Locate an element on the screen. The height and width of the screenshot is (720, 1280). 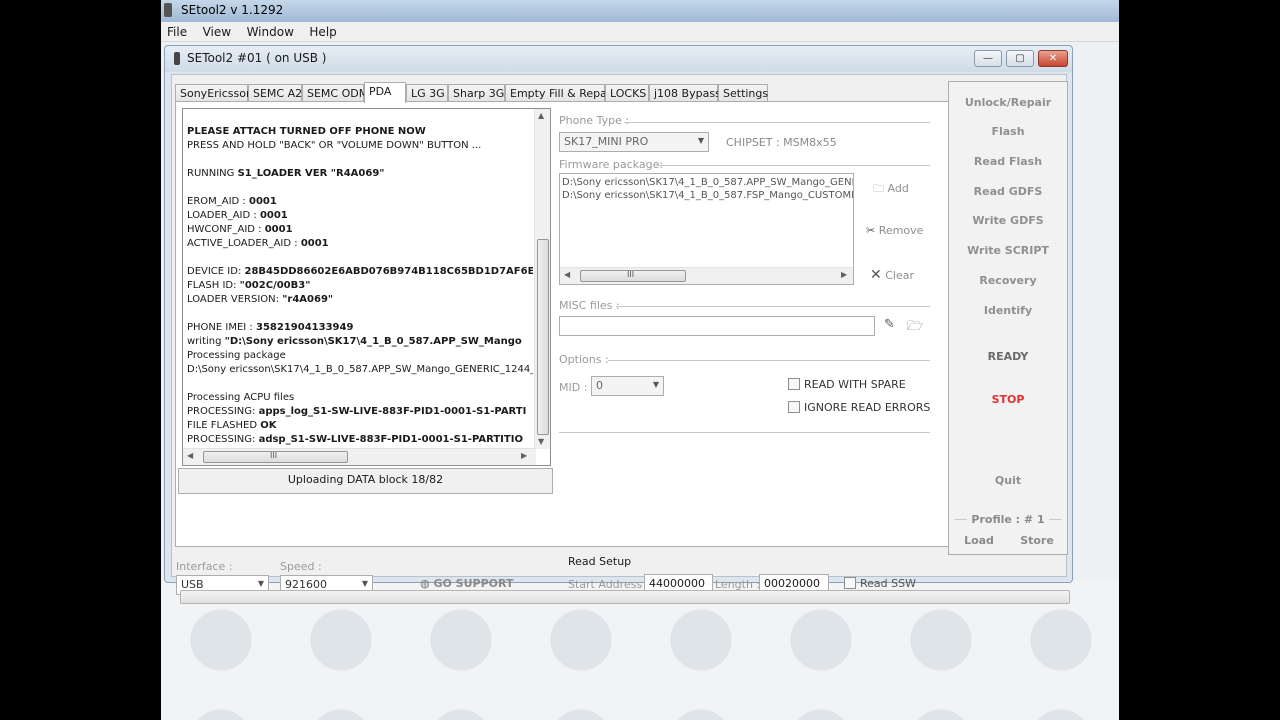
clear-button: ✕ Clear is located at coordinates (892, 275).